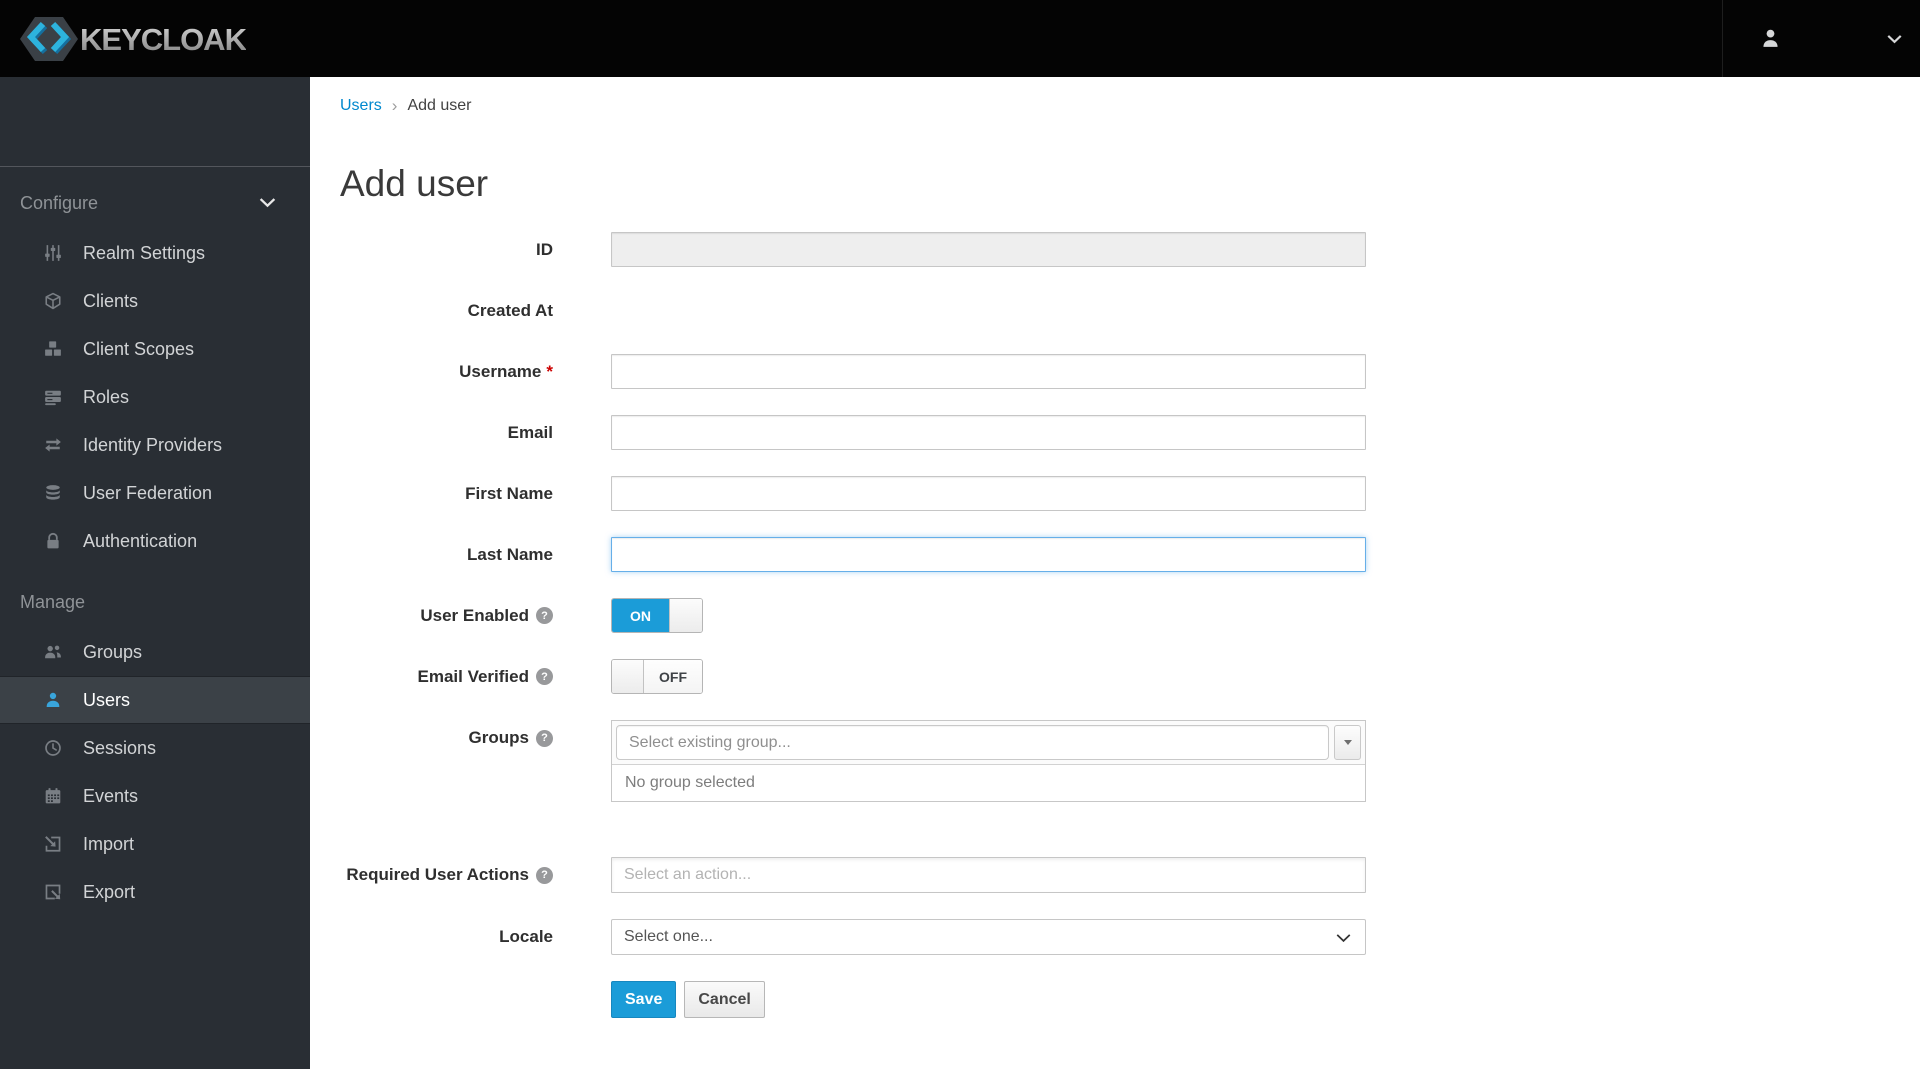 This screenshot has height=1069, width=1920. What do you see at coordinates (1347, 742) in the screenshot?
I see `groups-dropdown-button` at bounding box center [1347, 742].